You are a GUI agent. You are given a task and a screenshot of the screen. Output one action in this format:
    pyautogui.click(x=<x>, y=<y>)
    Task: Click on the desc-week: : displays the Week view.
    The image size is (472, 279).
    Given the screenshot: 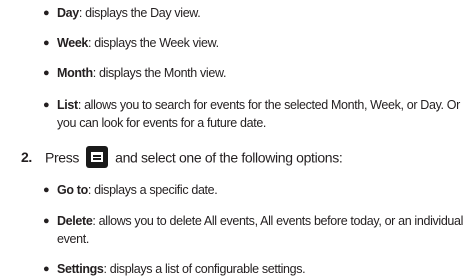 What is the action you would take?
    pyautogui.click(x=153, y=43)
    